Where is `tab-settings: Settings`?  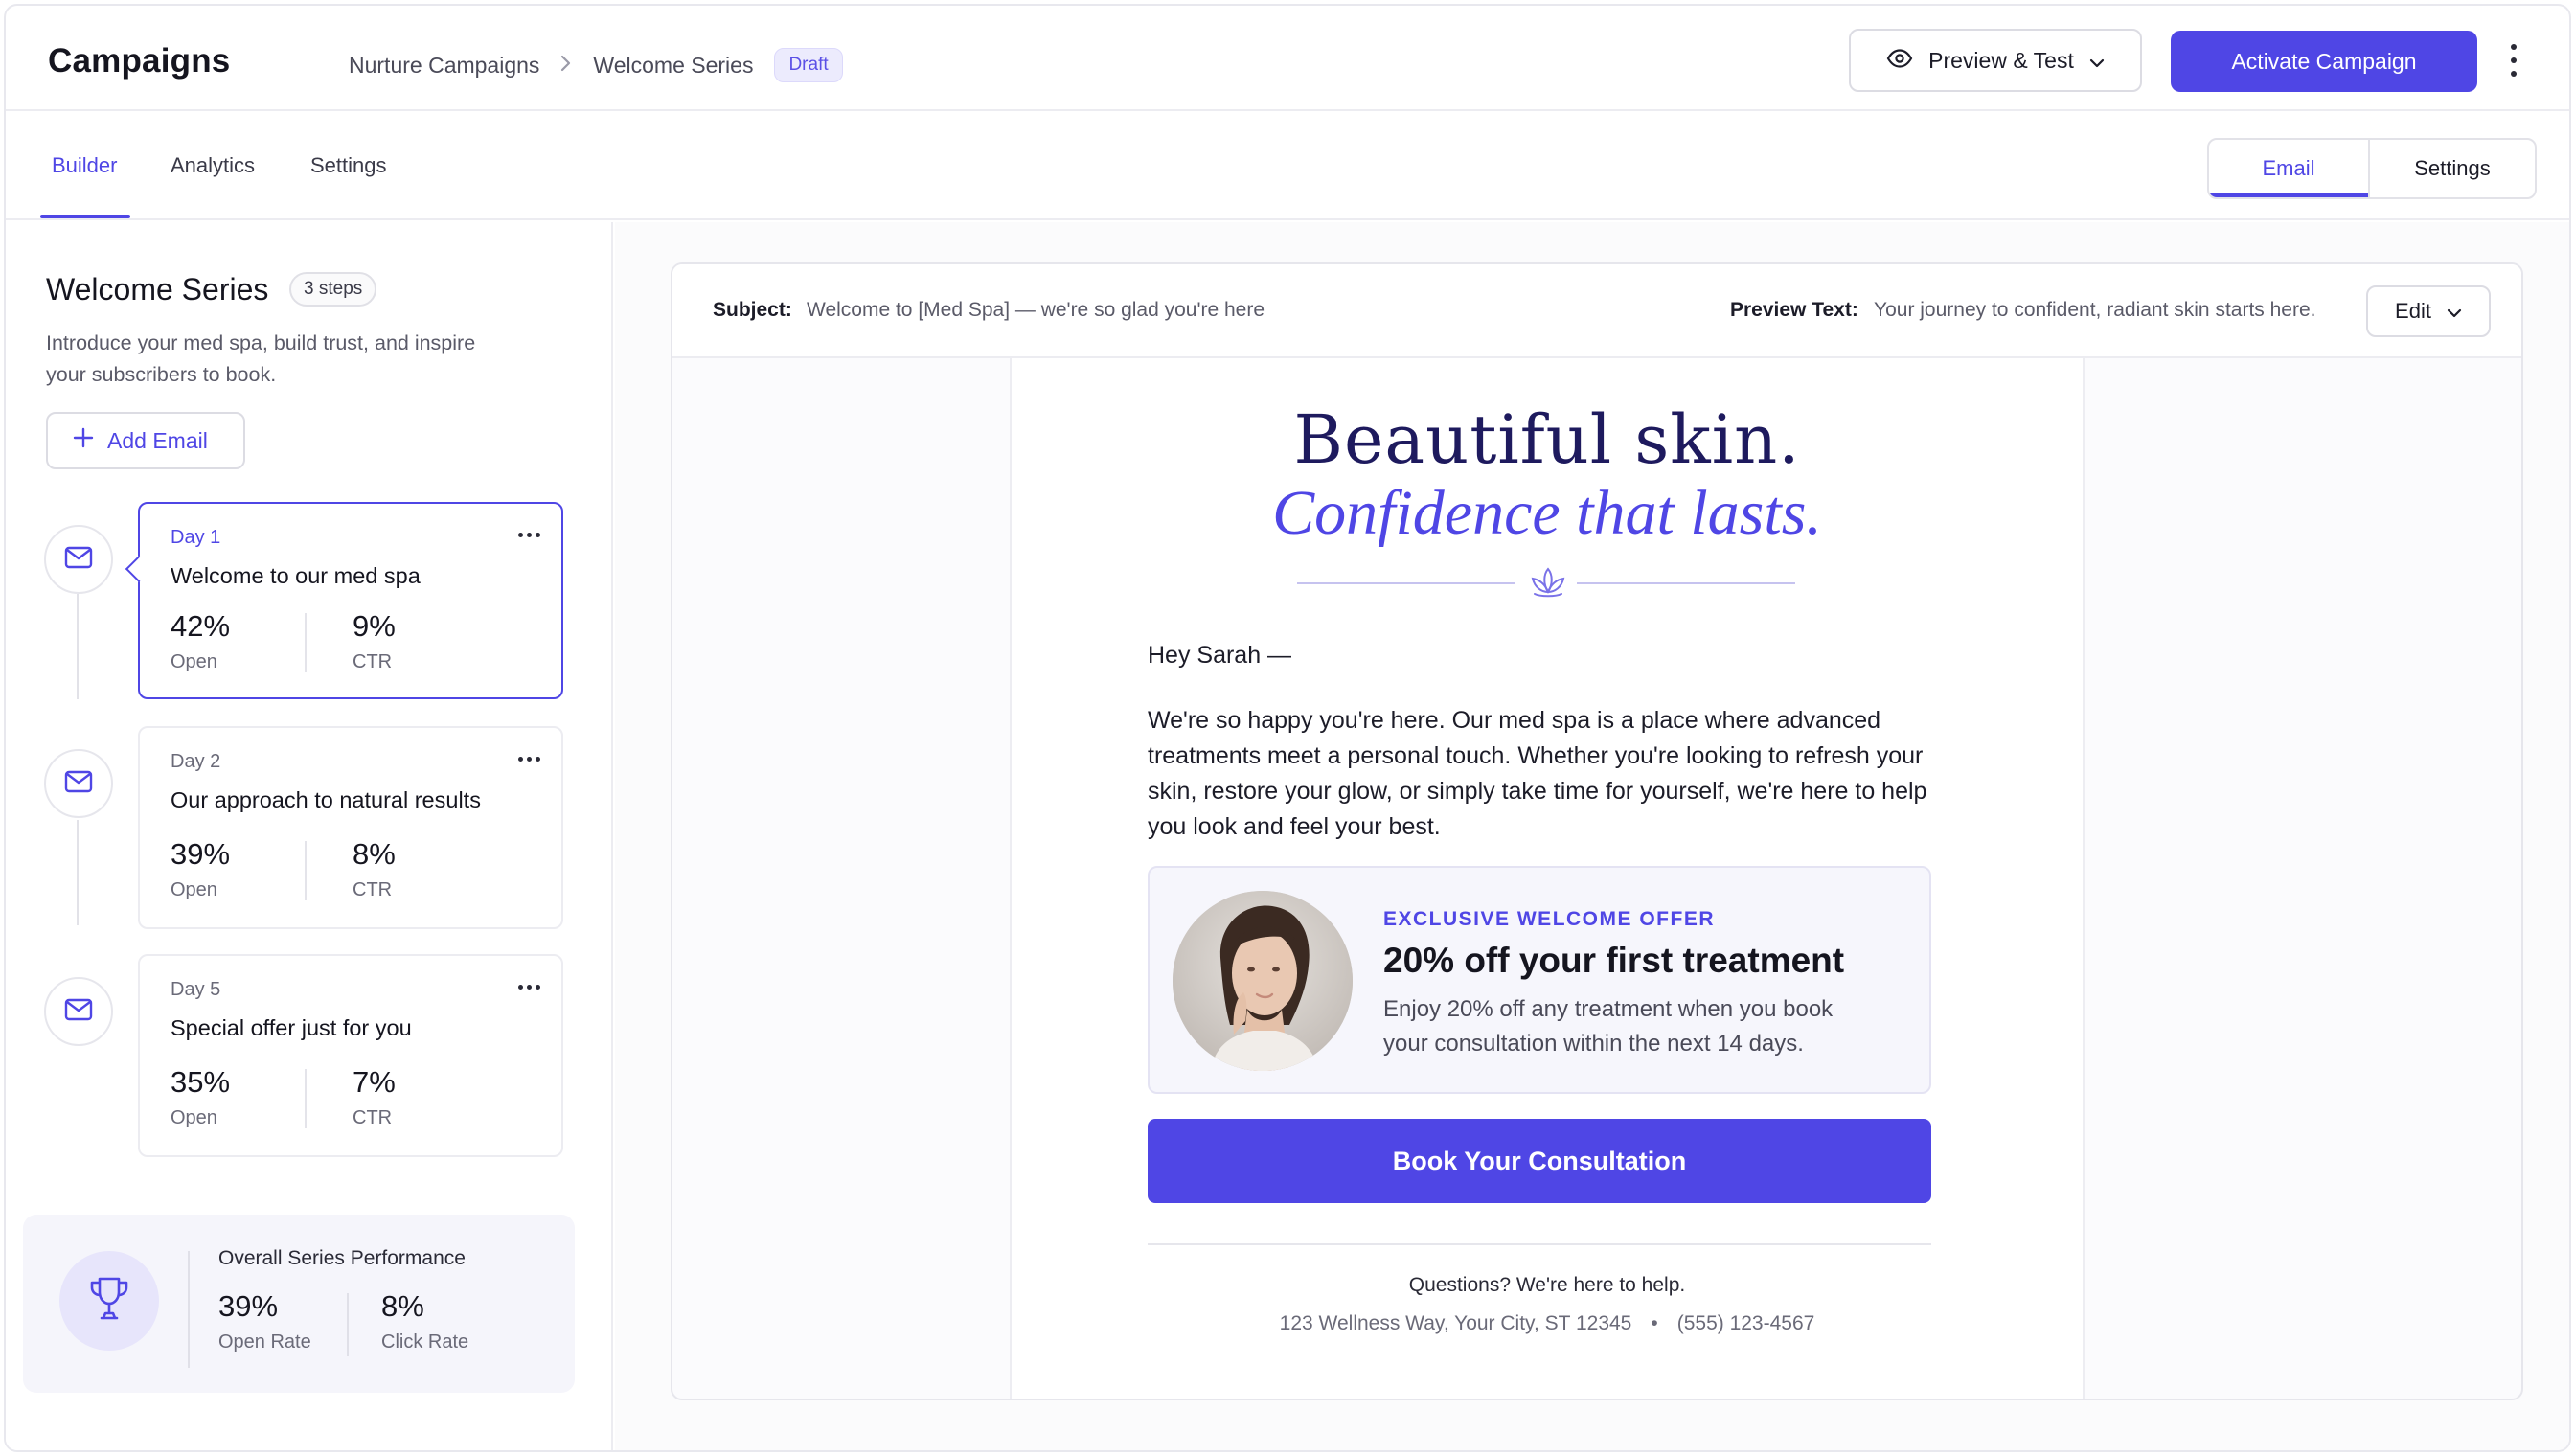 tab-settings: Settings is located at coordinates (348, 165).